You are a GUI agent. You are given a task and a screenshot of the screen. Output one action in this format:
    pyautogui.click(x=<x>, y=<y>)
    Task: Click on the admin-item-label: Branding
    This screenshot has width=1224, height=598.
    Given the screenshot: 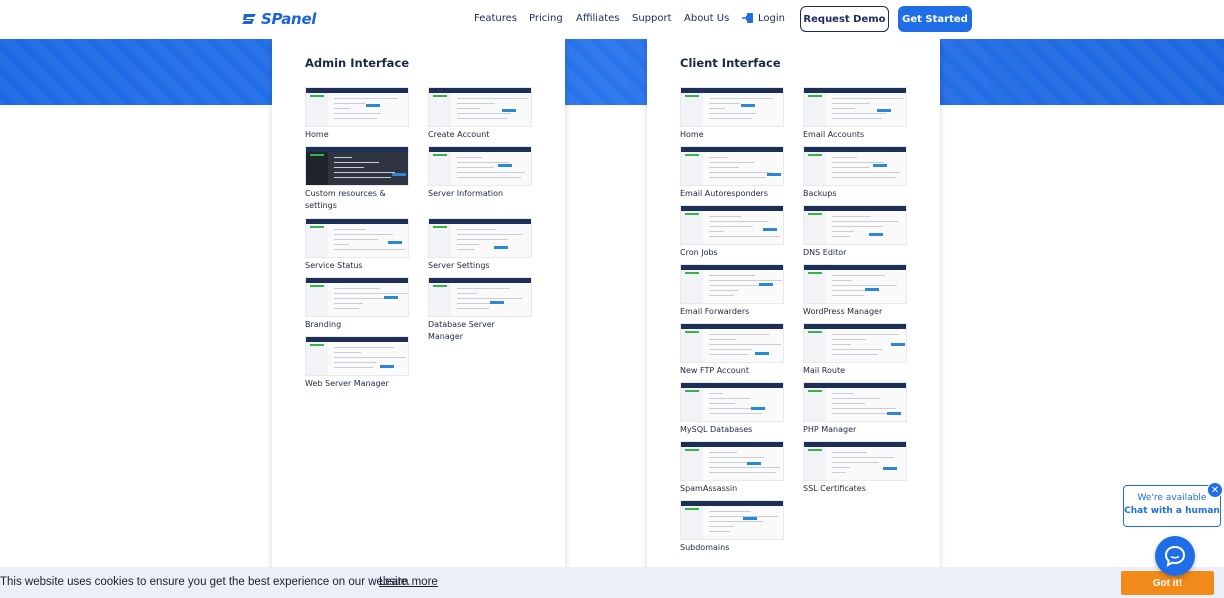 What is the action you would take?
    pyautogui.click(x=323, y=324)
    